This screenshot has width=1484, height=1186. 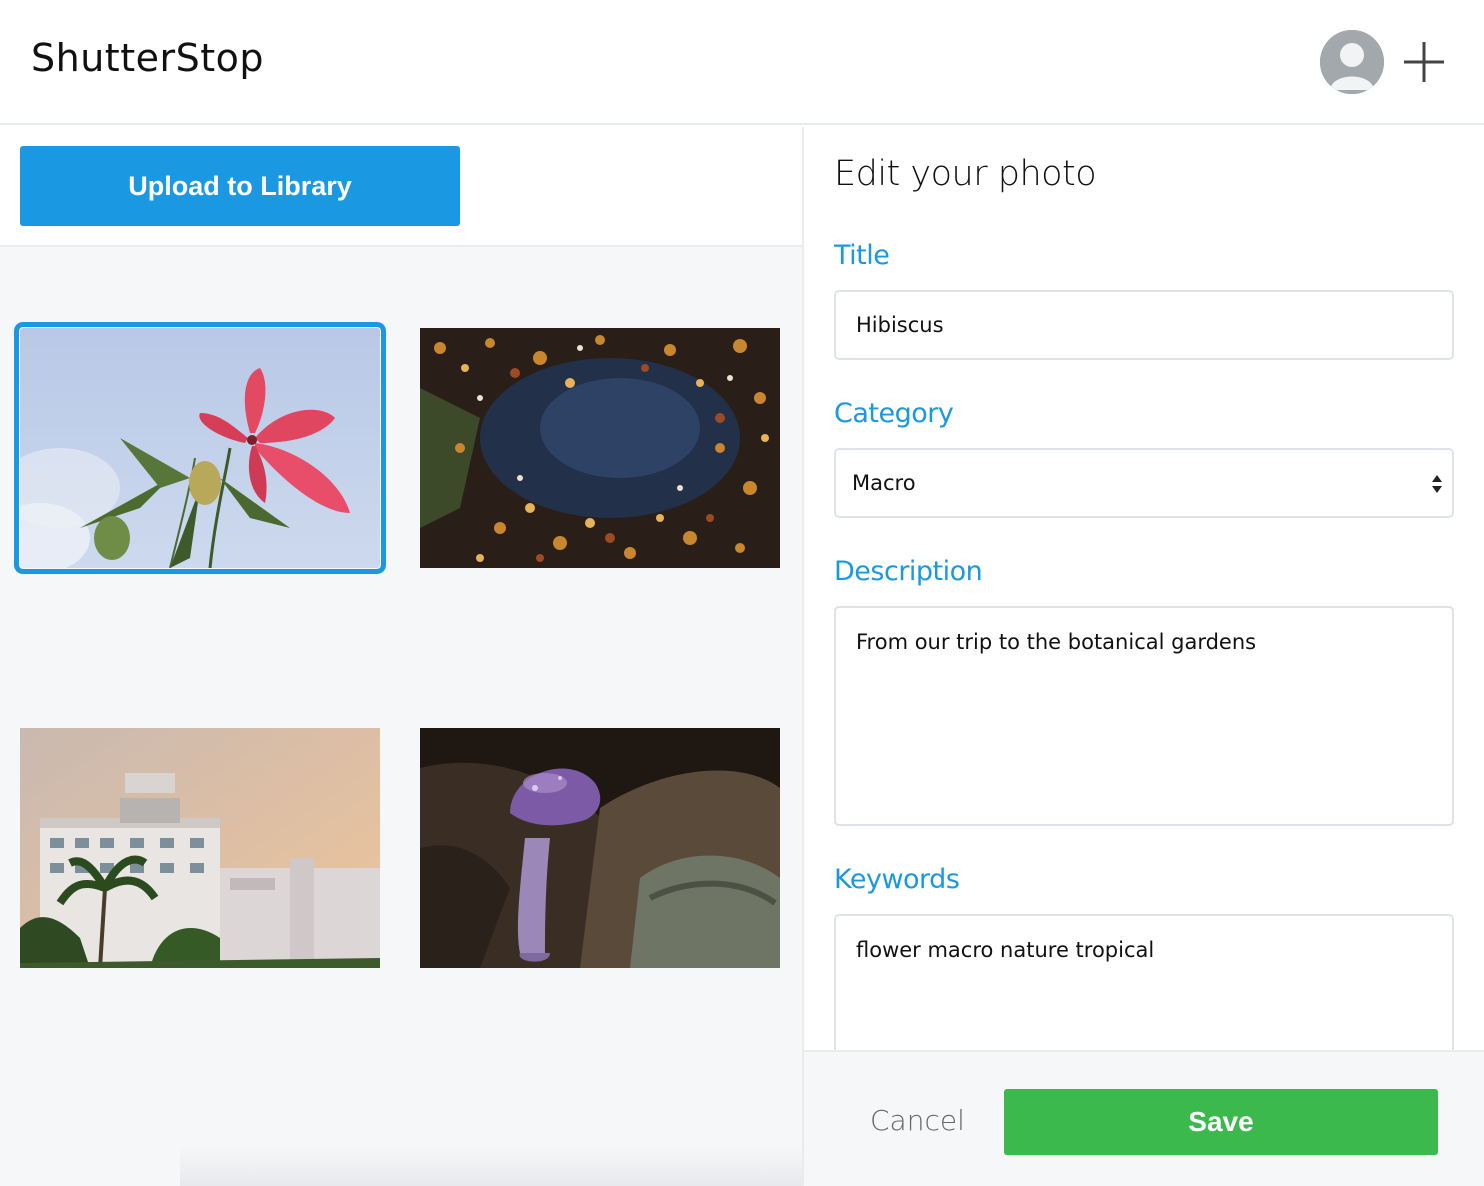 I want to click on upload-button: Upload to Library, so click(x=240, y=186).